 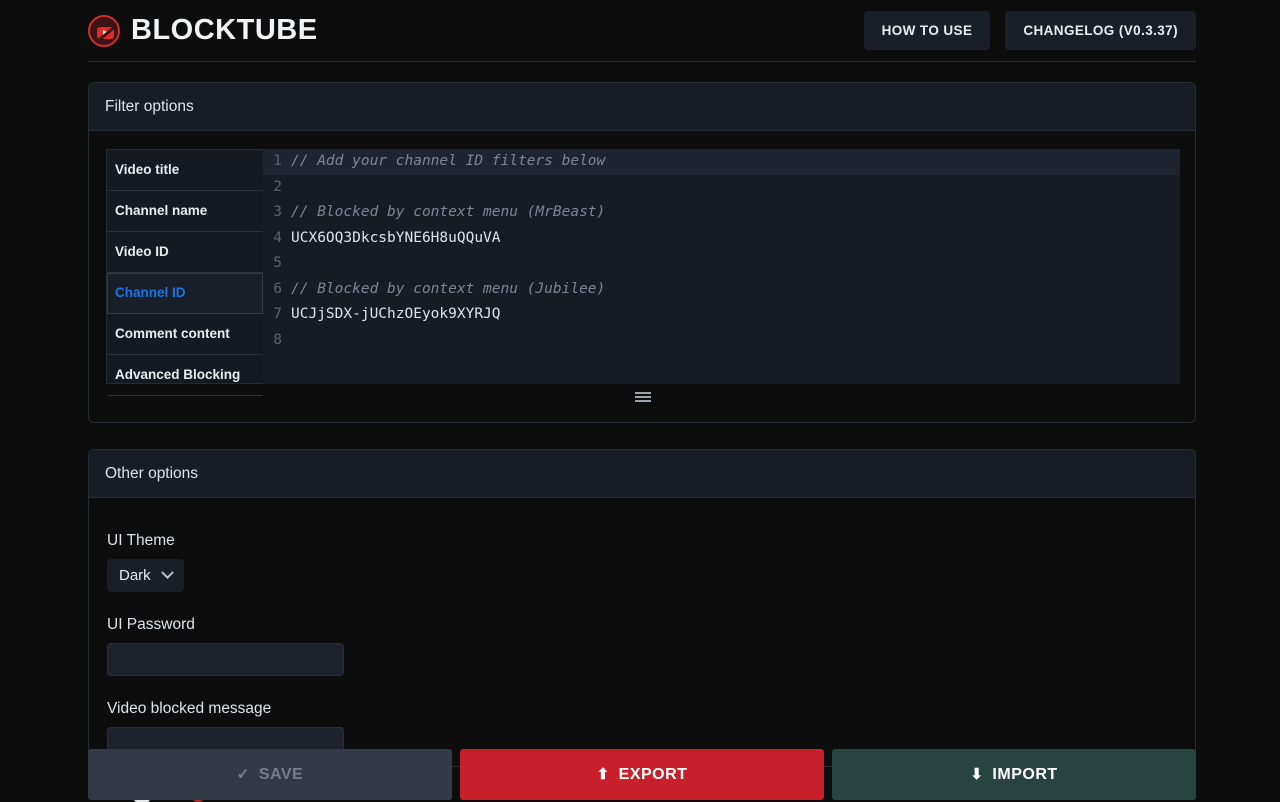 What do you see at coordinates (448, 161) in the screenshot?
I see `code-text: // Add your channel ID filters below` at bounding box center [448, 161].